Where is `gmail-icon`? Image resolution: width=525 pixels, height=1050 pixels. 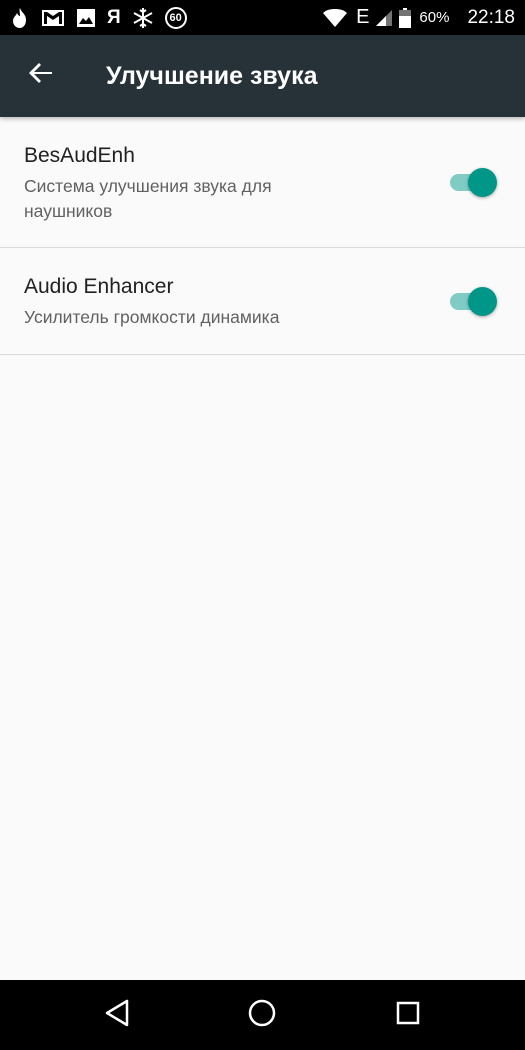
gmail-icon is located at coordinates (53, 18).